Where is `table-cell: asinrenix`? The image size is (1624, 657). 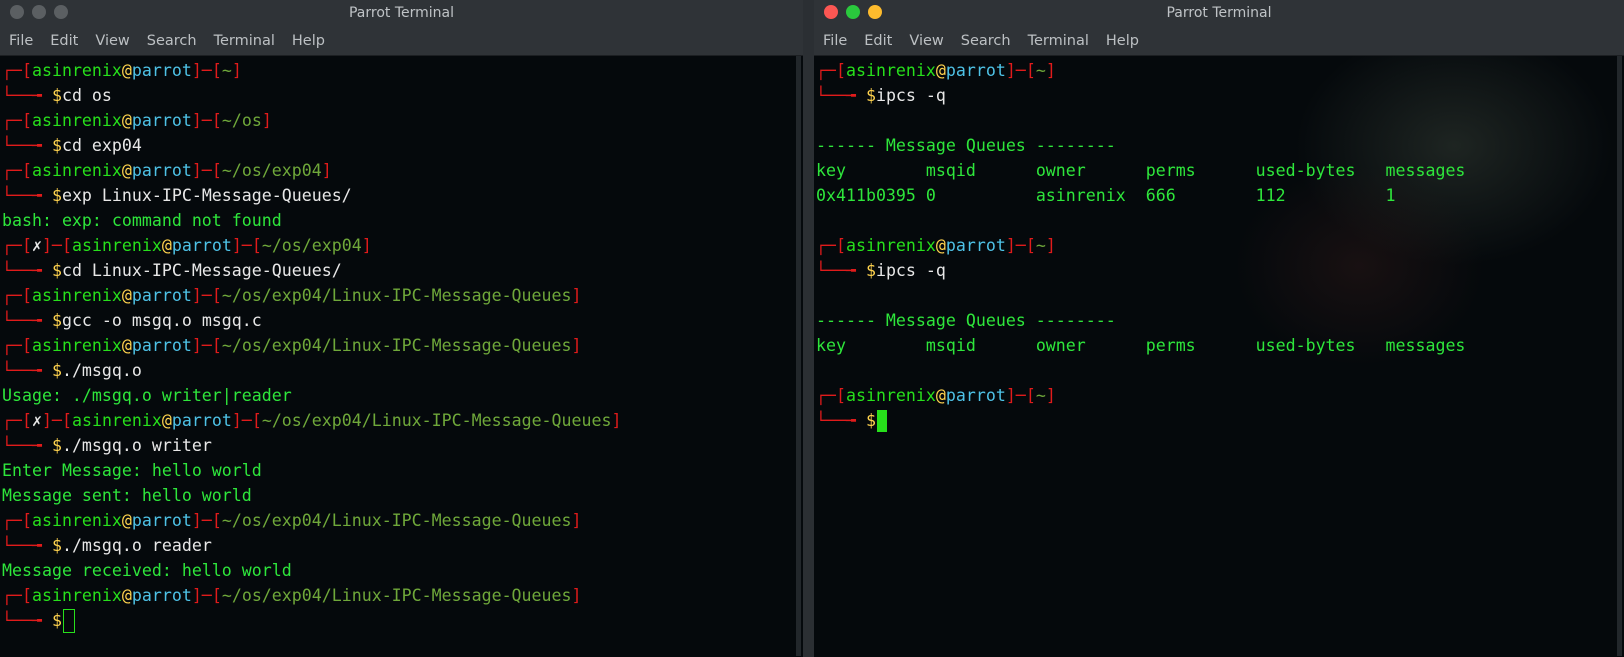
table-cell: asinrenix is located at coordinates (1090, 195).